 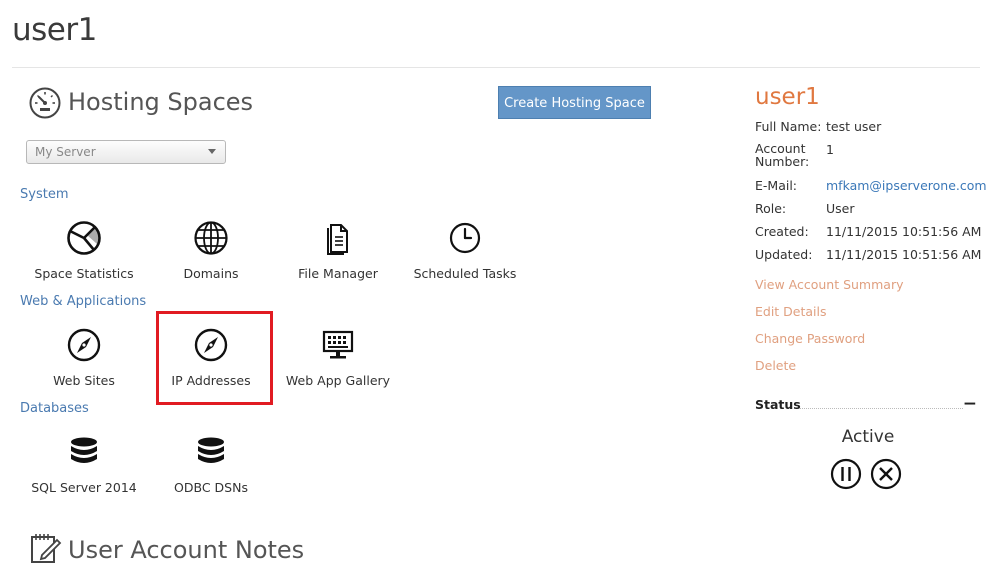 What do you see at coordinates (784, 254) in the screenshot?
I see `info-label: Updated:` at bounding box center [784, 254].